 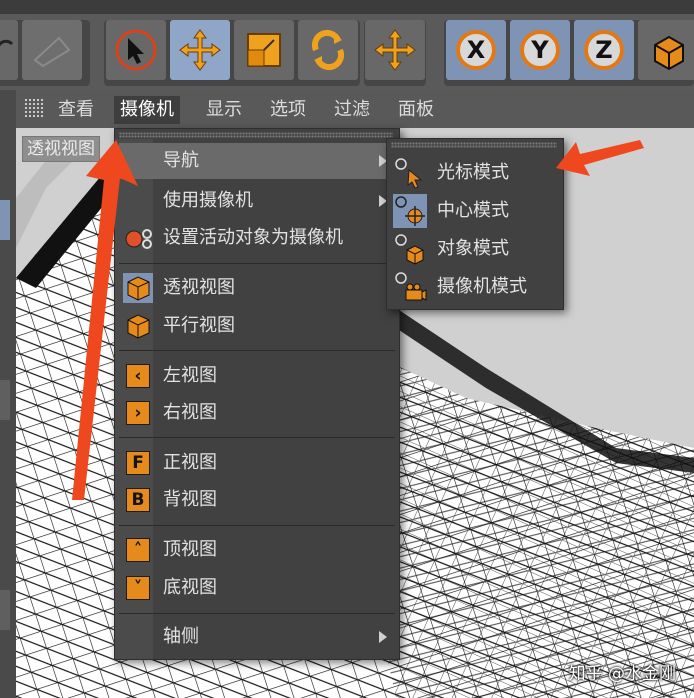 I want to click on y-axis-button: Y, so click(x=540, y=50).